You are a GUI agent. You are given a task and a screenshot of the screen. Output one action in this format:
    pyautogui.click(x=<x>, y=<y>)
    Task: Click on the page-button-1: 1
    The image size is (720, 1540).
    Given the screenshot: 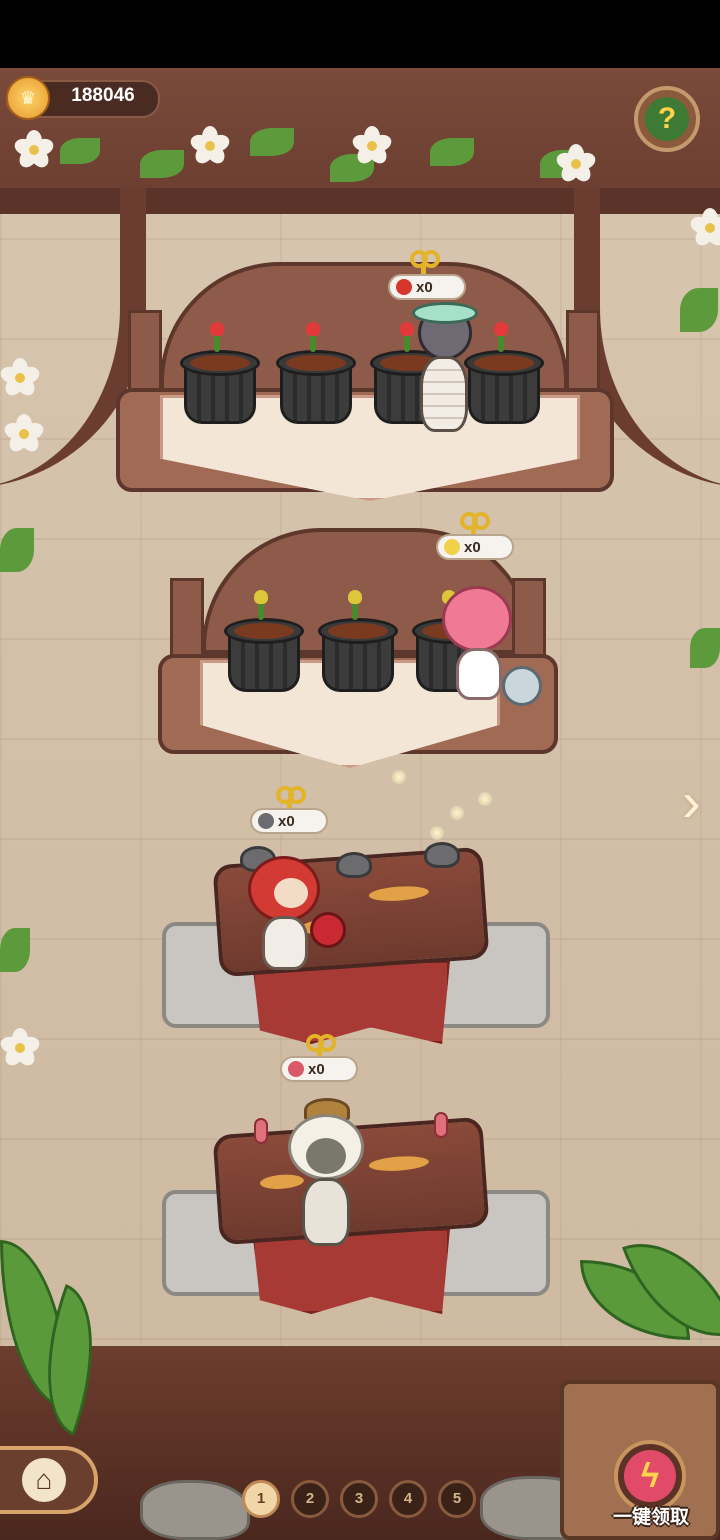 What is the action you would take?
    pyautogui.click(x=261, y=1499)
    